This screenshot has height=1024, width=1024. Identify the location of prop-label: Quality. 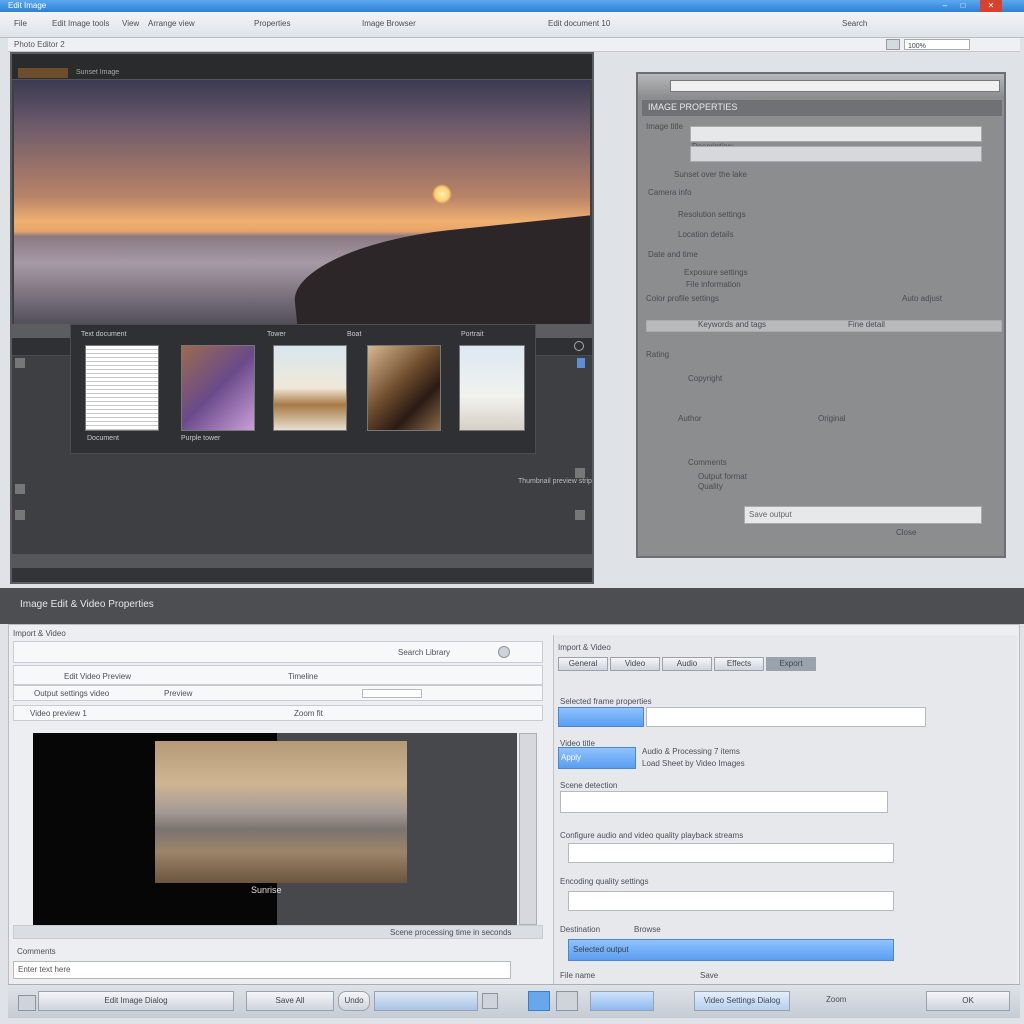
(710, 486).